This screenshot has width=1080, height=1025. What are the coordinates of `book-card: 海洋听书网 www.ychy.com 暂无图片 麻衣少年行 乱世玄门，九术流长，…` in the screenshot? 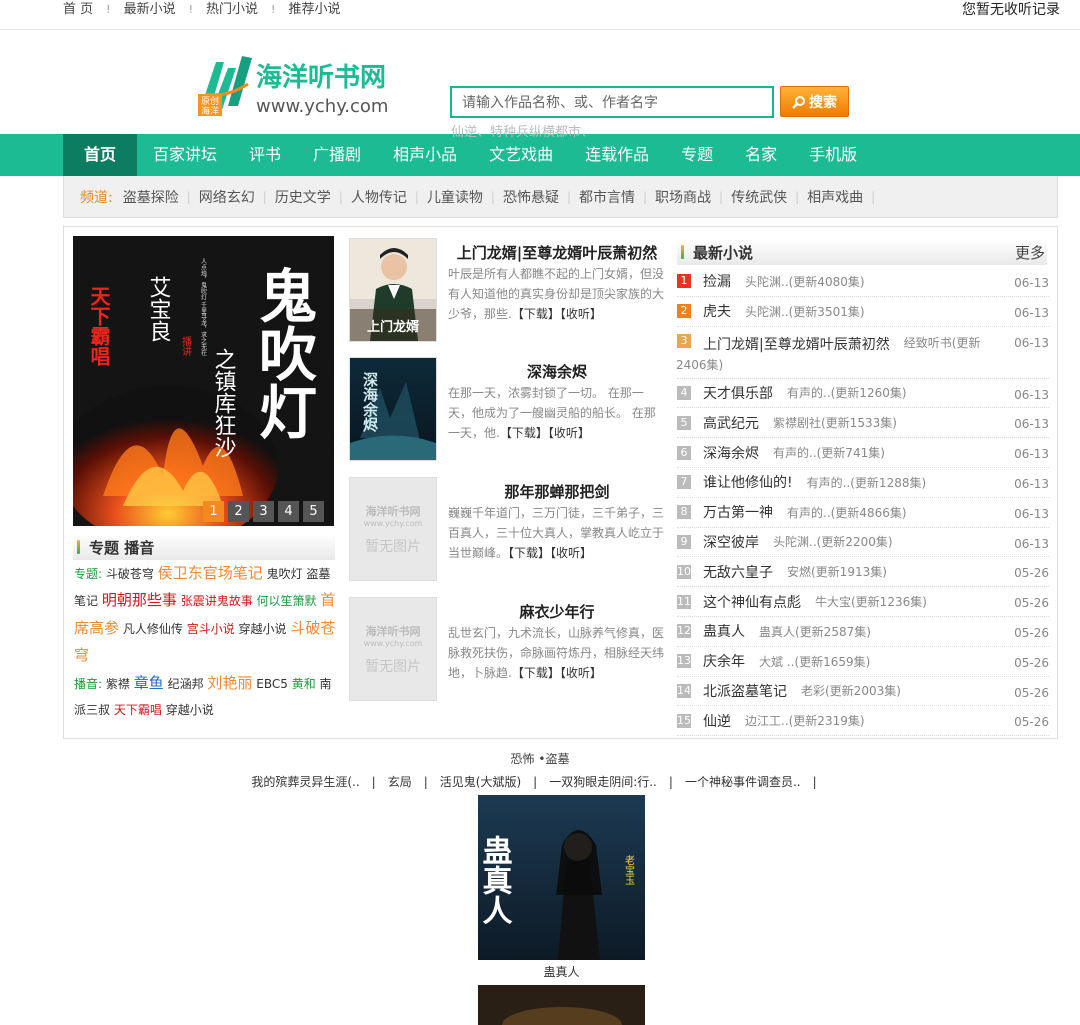 It's located at (508, 649).